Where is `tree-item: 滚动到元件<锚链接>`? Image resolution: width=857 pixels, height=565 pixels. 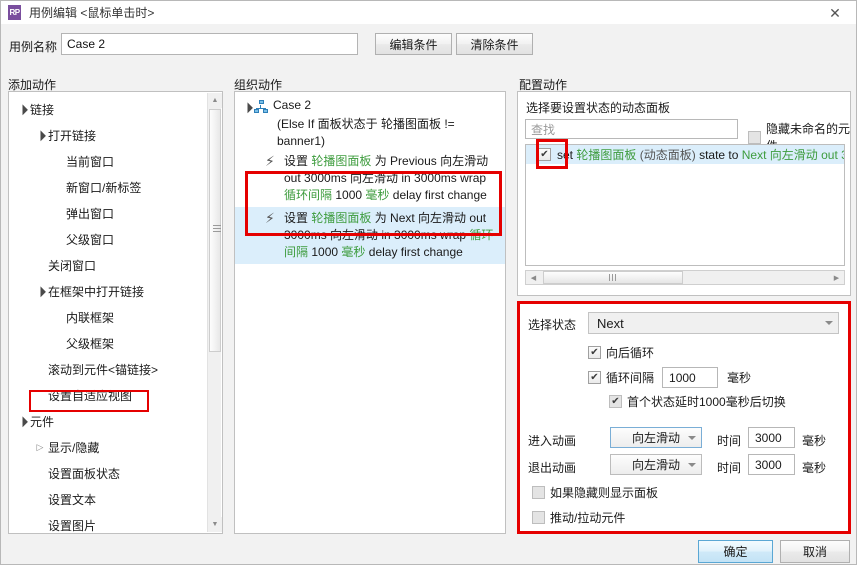 tree-item: 滚动到元件<锚链接> is located at coordinates (108, 369).